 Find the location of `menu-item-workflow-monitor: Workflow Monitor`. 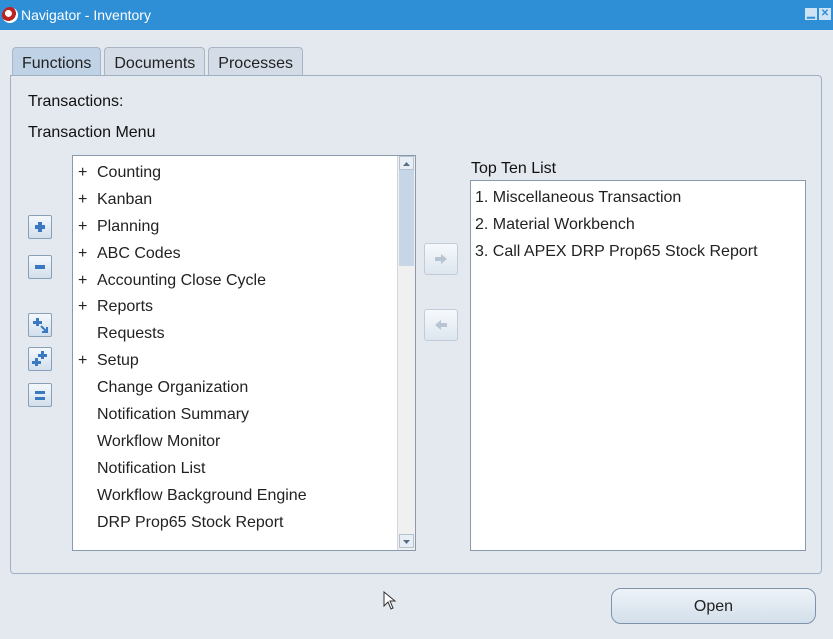

menu-item-workflow-monitor: Workflow Monitor is located at coordinates (236, 441).